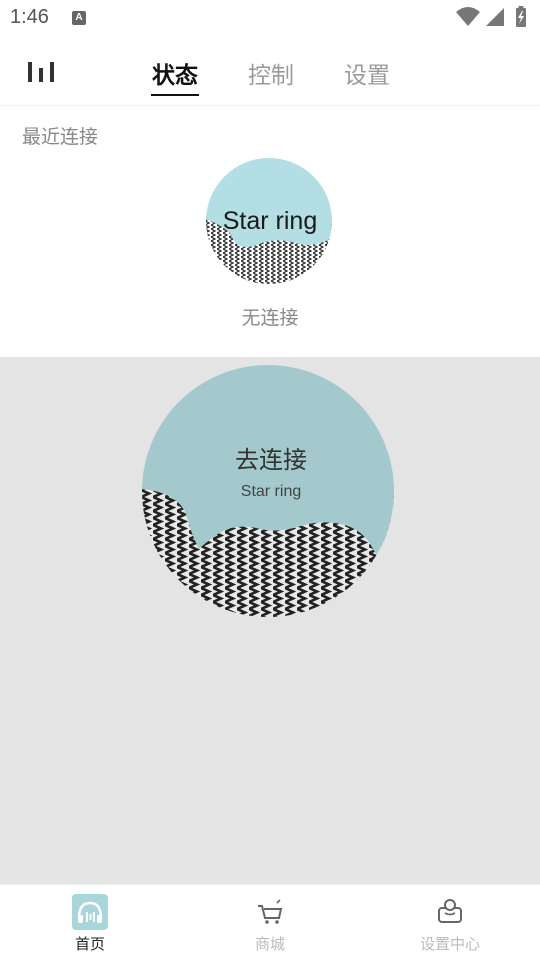 This screenshot has width=540, height=960. What do you see at coordinates (29, 17) in the screenshot?
I see `status-time: 1:46` at bounding box center [29, 17].